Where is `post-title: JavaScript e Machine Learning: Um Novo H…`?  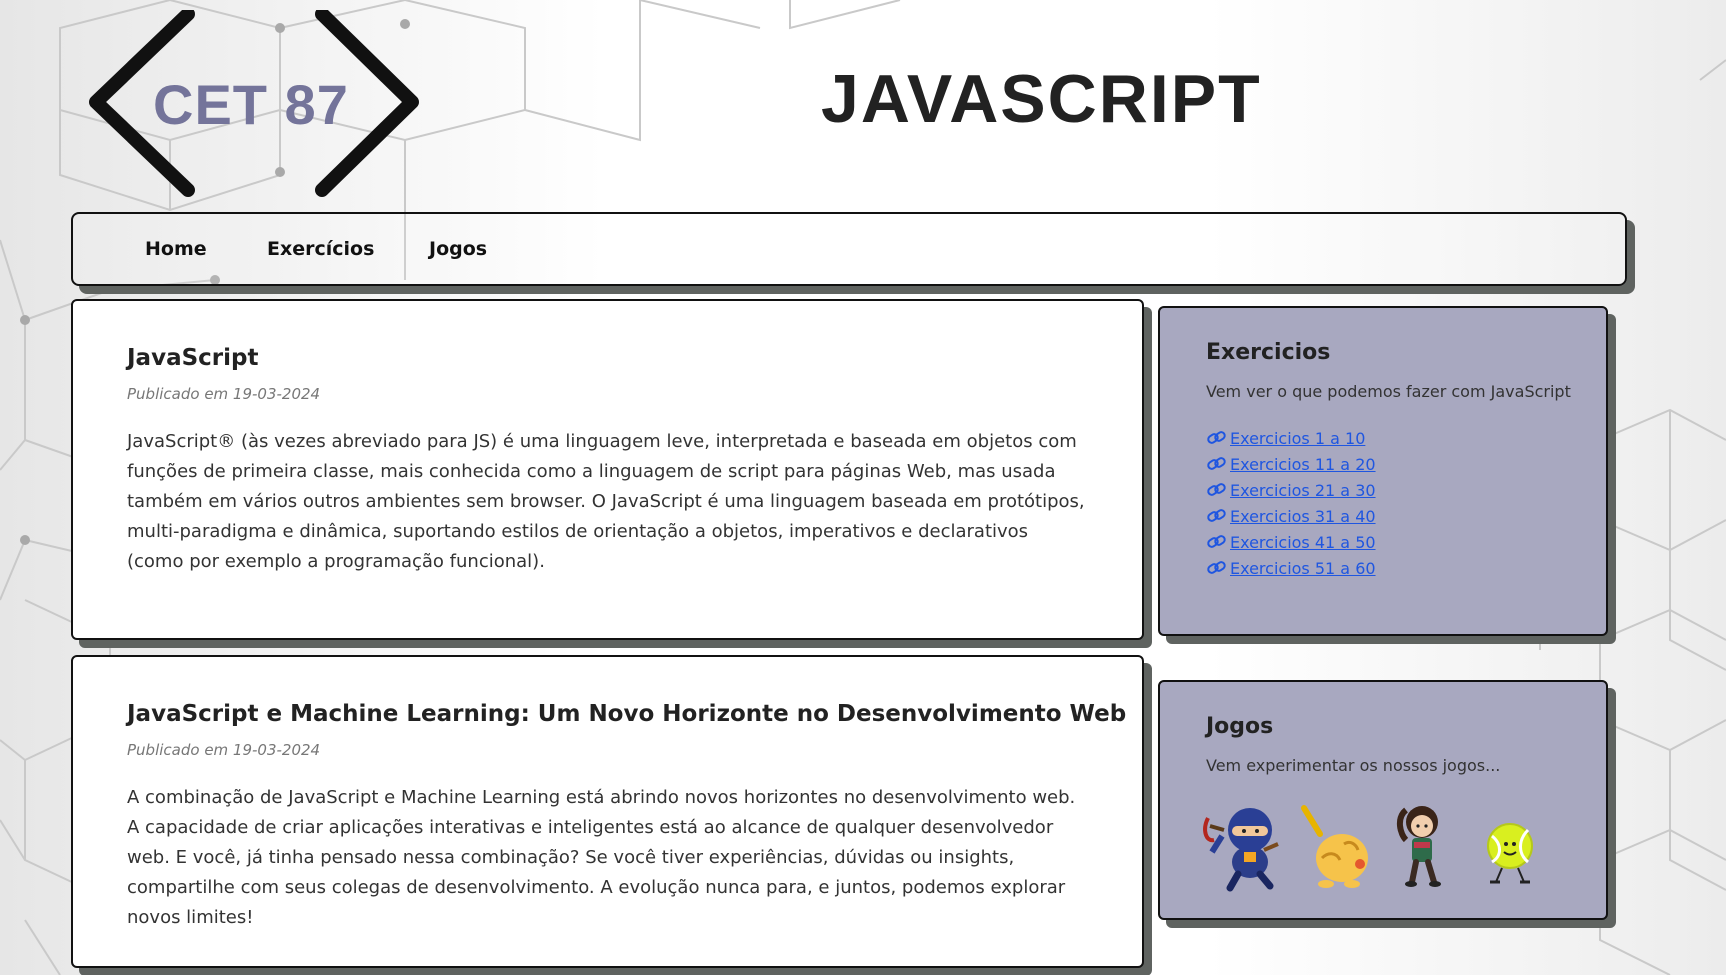 post-title: JavaScript e Machine Learning: Um Novo H… is located at coordinates (627, 714).